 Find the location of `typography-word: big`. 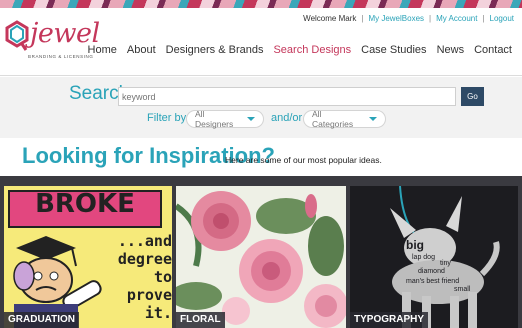

typography-word: big is located at coordinates (415, 245).